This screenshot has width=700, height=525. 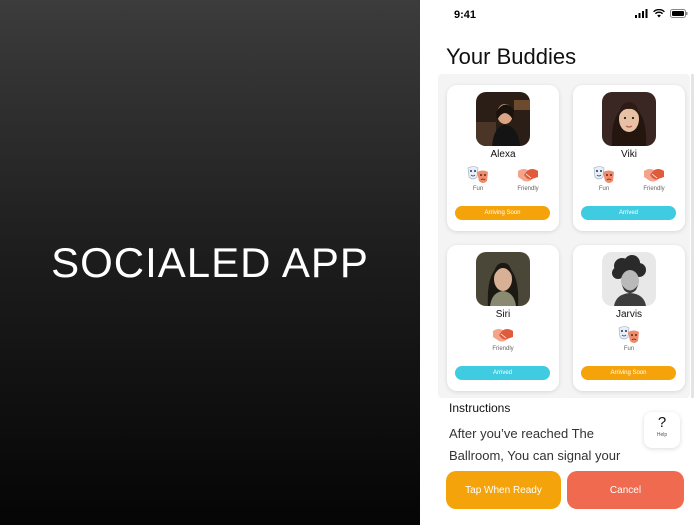 I want to click on buddy-name: Jarvis, so click(x=629, y=314).